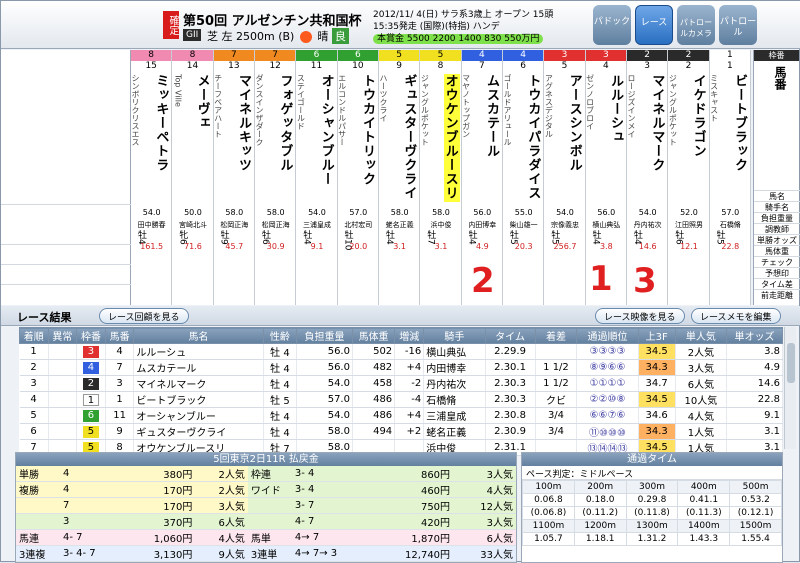 The height and width of the screenshot is (563, 800). What do you see at coordinates (34, 335) in the screenshot?
I see `results-col-header: 着順` at bounding box center [34, 335].